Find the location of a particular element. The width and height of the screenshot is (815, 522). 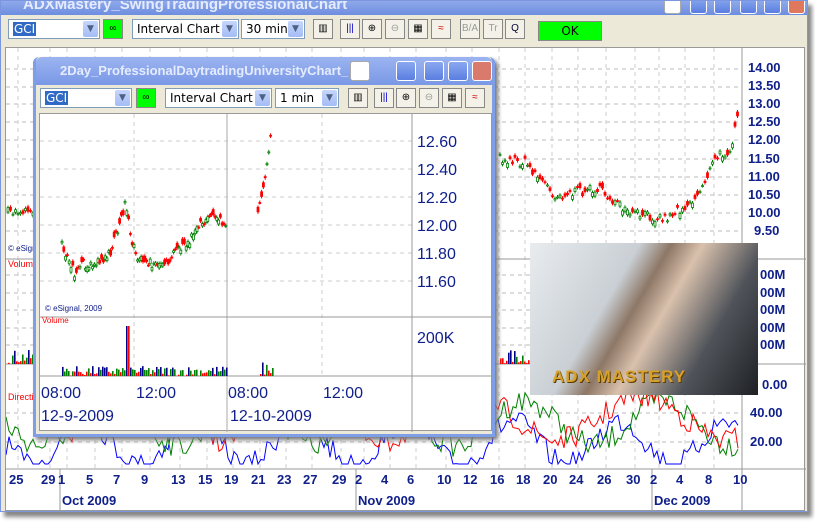

ok-button: OK is located at coordinates (570, 31).